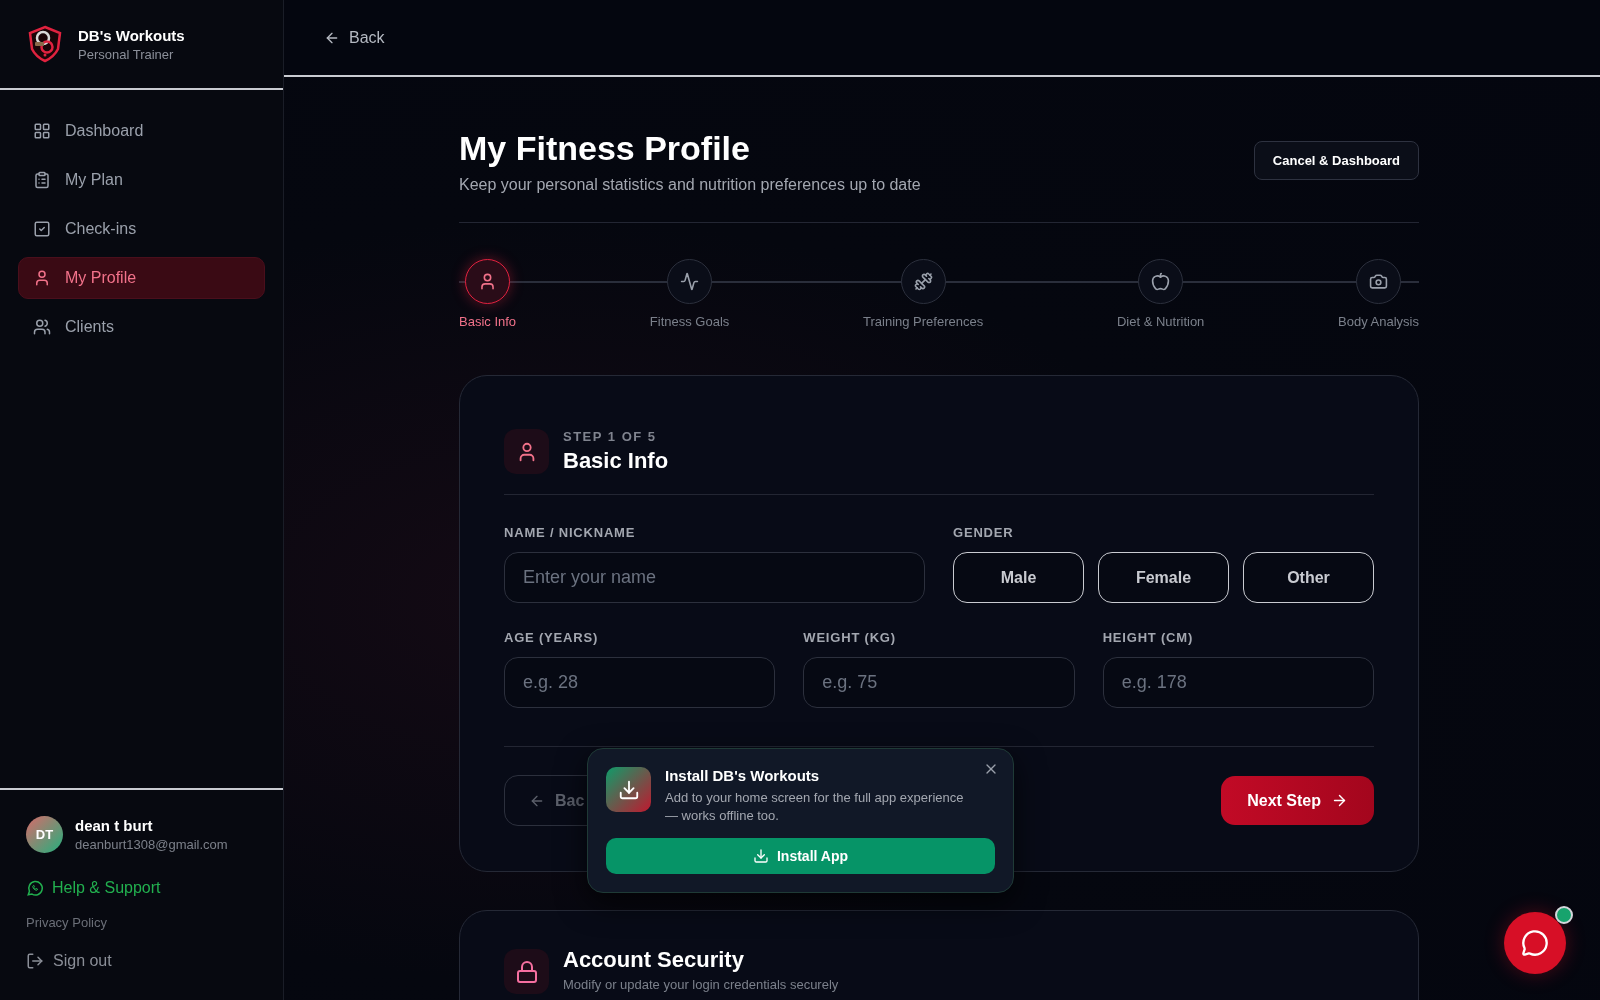  What do you see at coordinates (526, 971) in the screenshot?
I see `lock-icon` at bounding box center [526, 971].